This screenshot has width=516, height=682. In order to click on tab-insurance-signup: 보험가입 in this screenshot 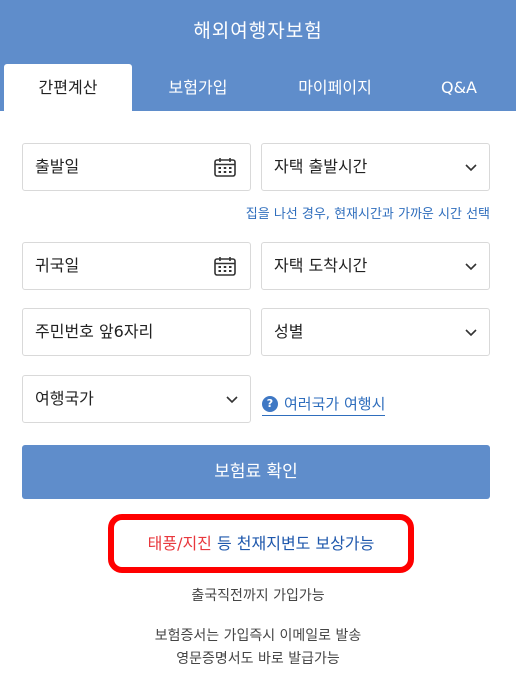, I will do `click(198, 87)`.